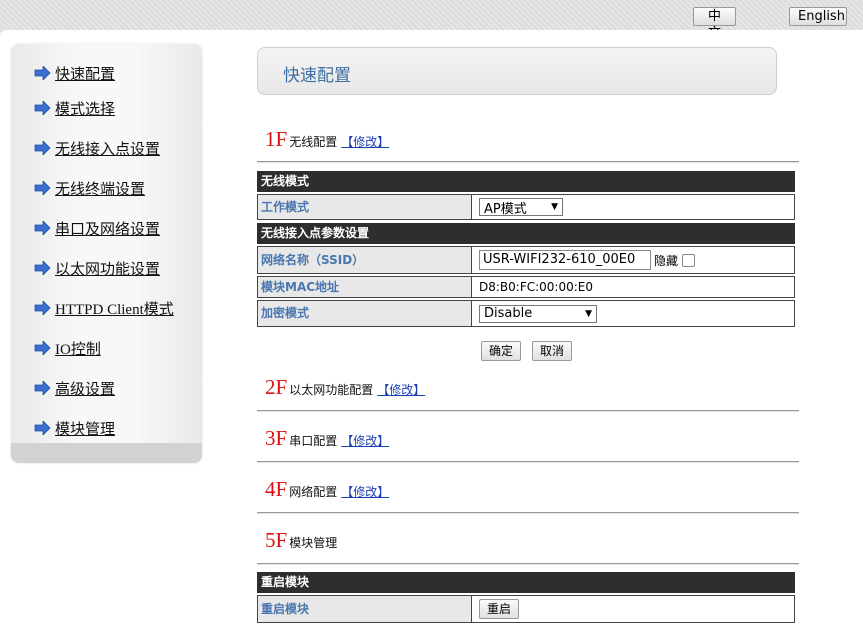  I want to click on reboot-button: 重启, so click(499, 609).